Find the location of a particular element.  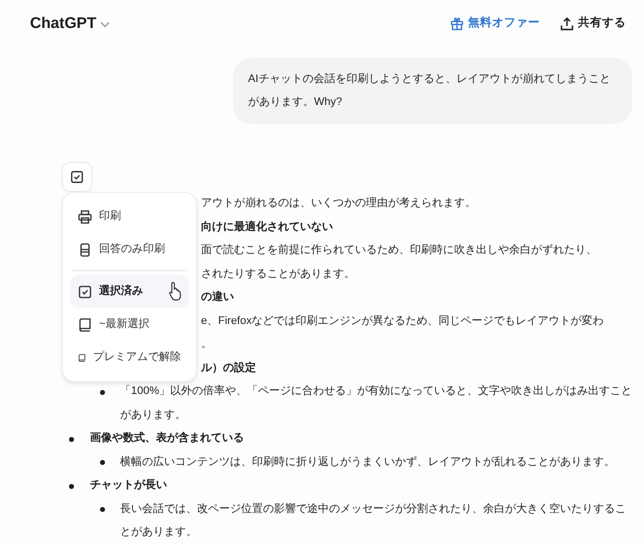

select-toggle-button is located at coordinates (77, 177).